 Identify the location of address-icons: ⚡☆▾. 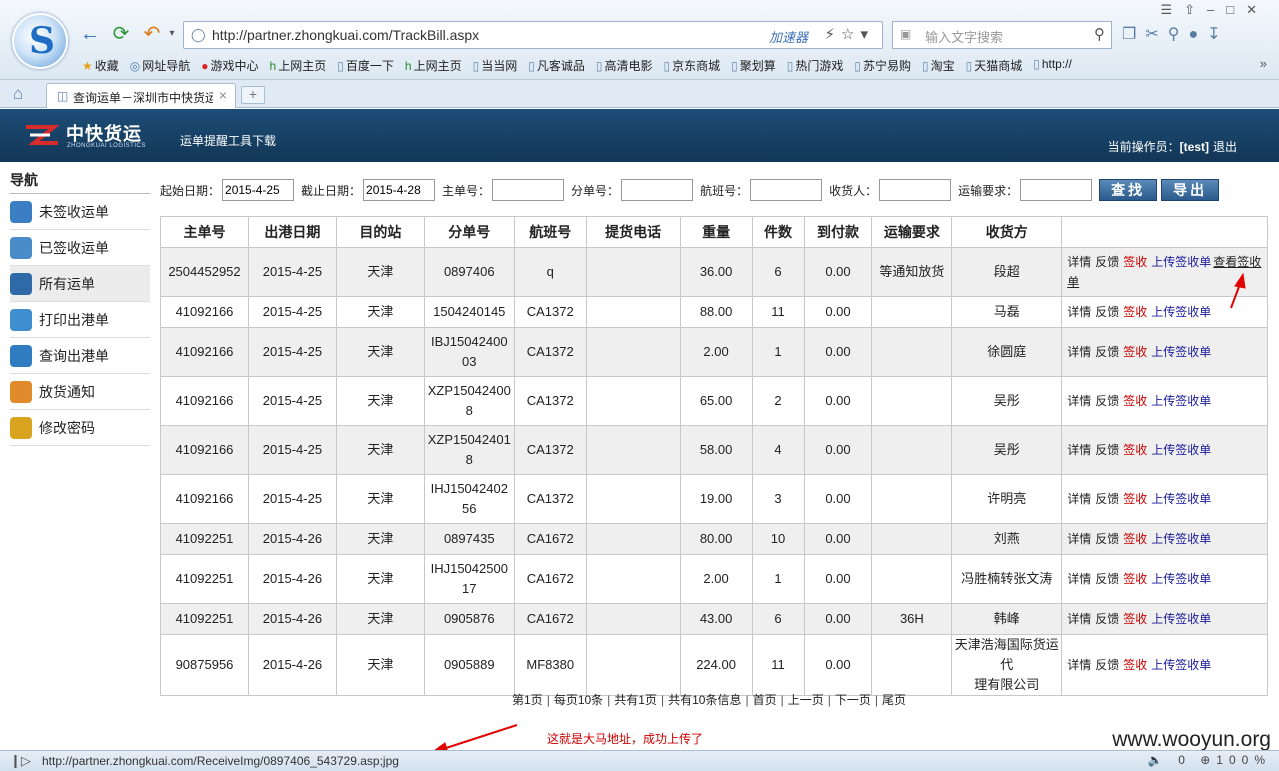
(849, 34).